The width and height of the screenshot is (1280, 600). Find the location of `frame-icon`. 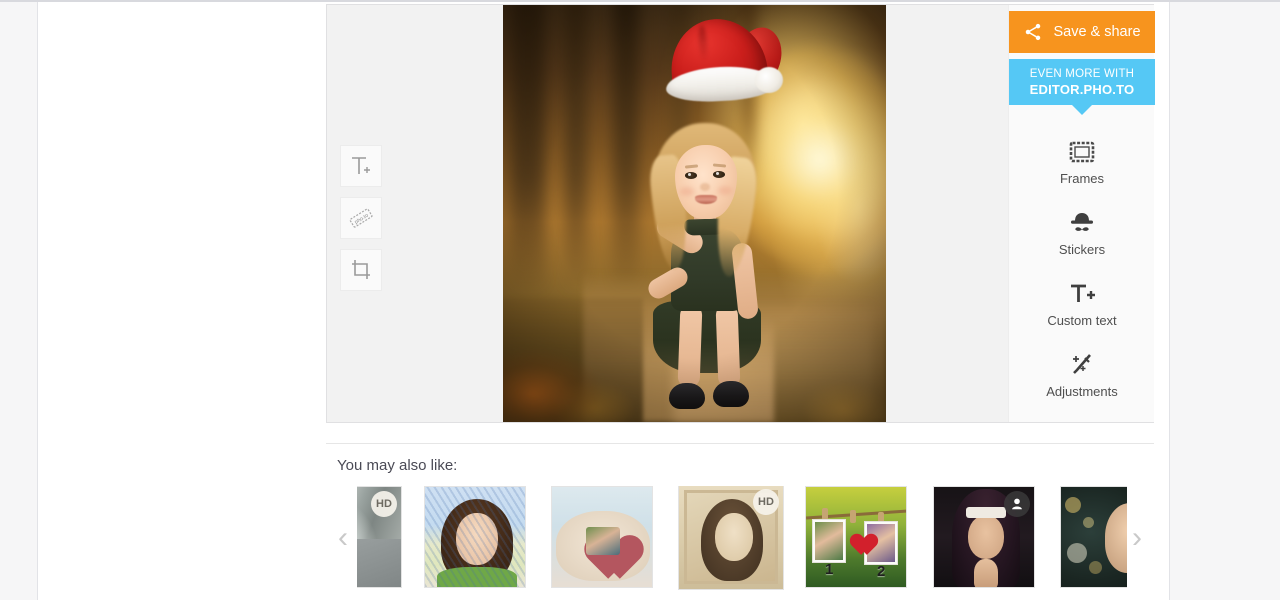

frame-icon is located at coordinates (1082, 152).